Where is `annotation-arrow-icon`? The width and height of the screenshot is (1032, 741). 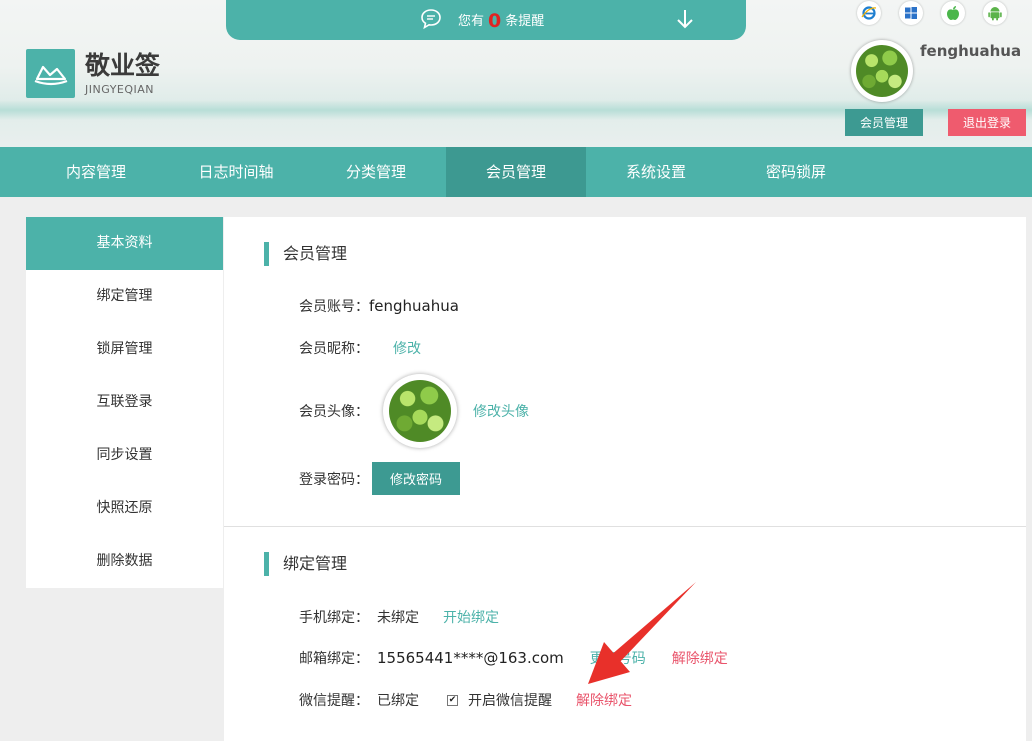 annotation-arrow-icon is located at coordinates (642, 633).